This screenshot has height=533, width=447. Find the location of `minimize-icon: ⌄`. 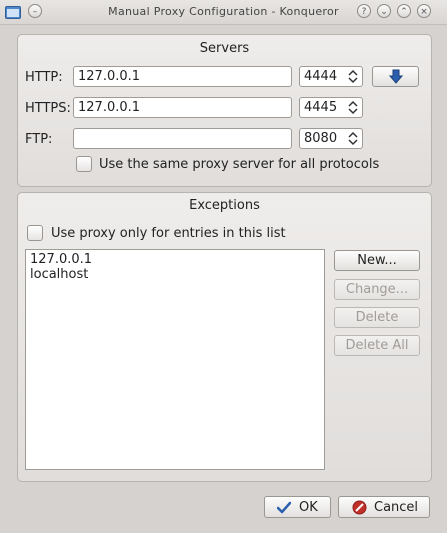

minimize-icon: ⌄ is located at coordinates (384, 11).